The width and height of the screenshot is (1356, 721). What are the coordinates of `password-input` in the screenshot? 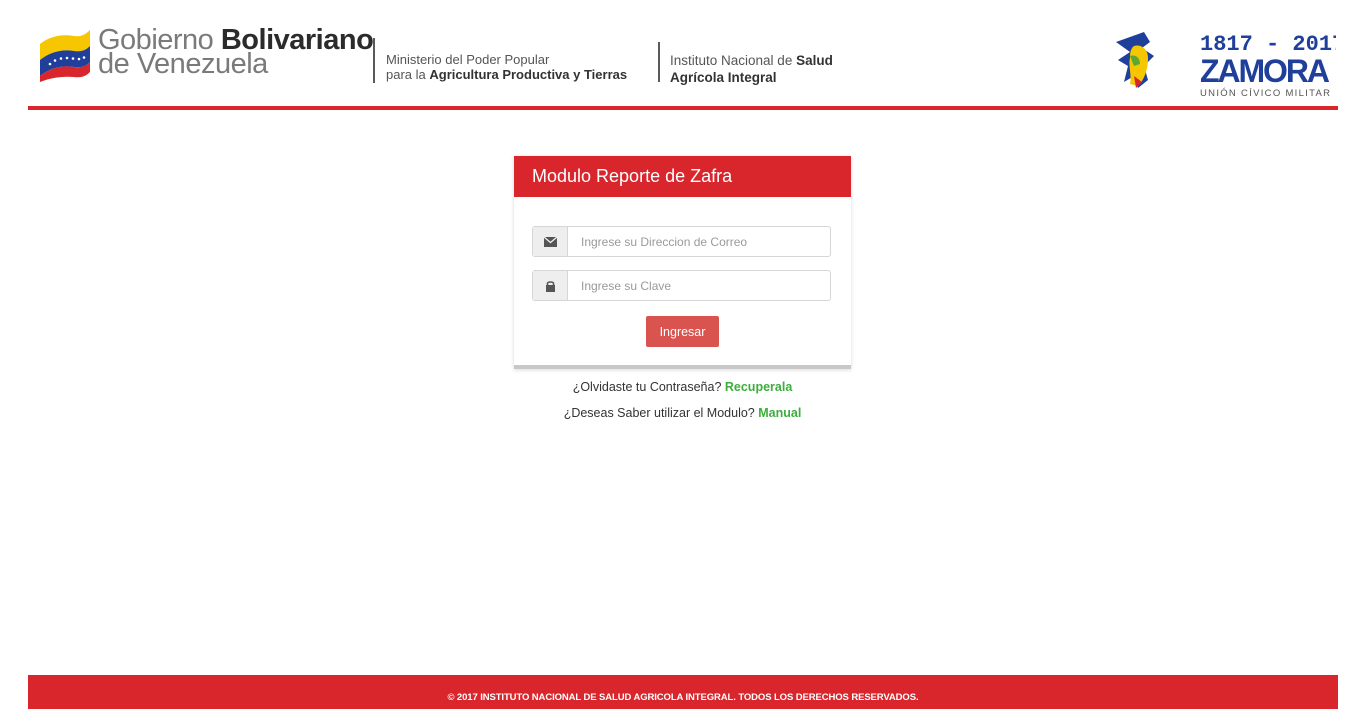 It's located at (699, 285).